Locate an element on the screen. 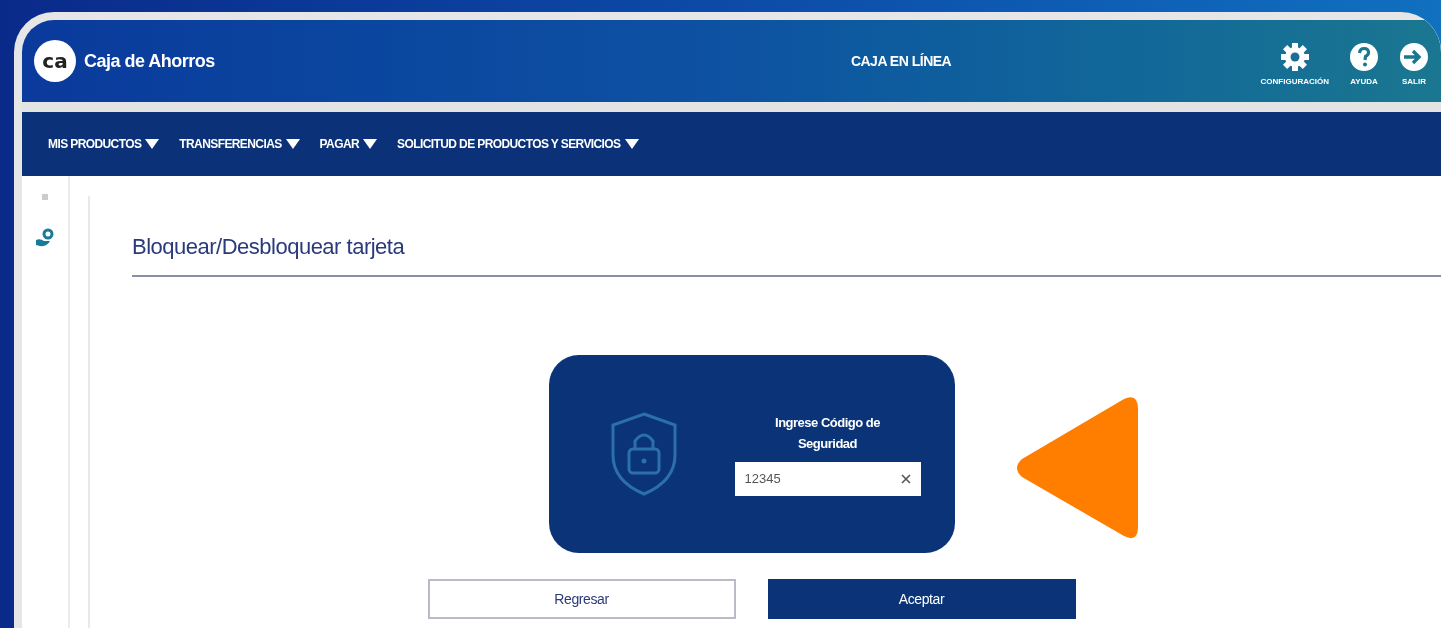 This screenshot has width=1441, height=628. nav-menu-item: SOLICITUD DE PRODUCTOS Y SERVICIOS is located at coordinates (518, 144).